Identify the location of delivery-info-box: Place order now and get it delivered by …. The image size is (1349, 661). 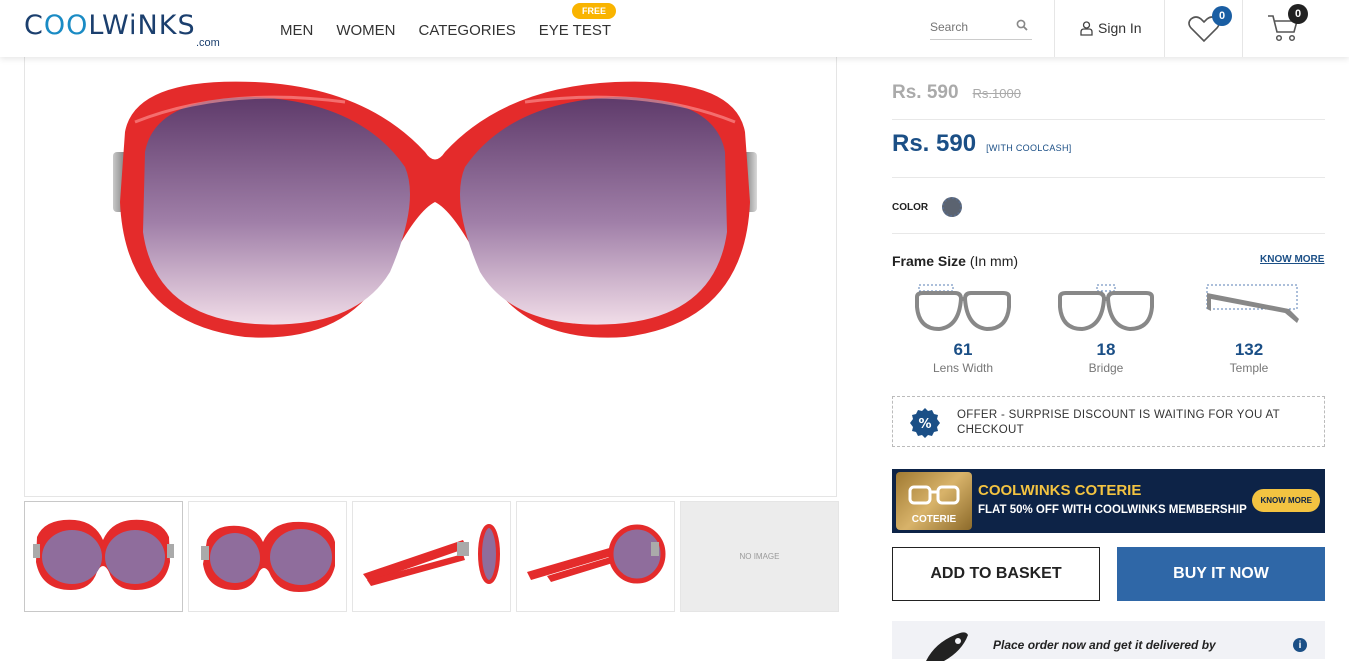
(1108, 641).